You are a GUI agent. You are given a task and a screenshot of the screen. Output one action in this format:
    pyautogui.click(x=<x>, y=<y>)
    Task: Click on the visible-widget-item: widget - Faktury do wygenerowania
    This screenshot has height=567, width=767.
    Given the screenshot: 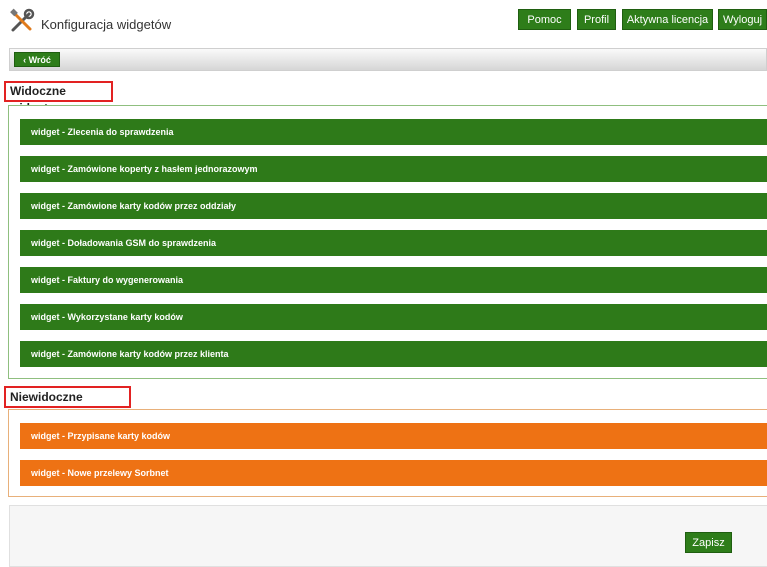 What is the action you would take?
    pyautogui.click(x=393, y=280)
    